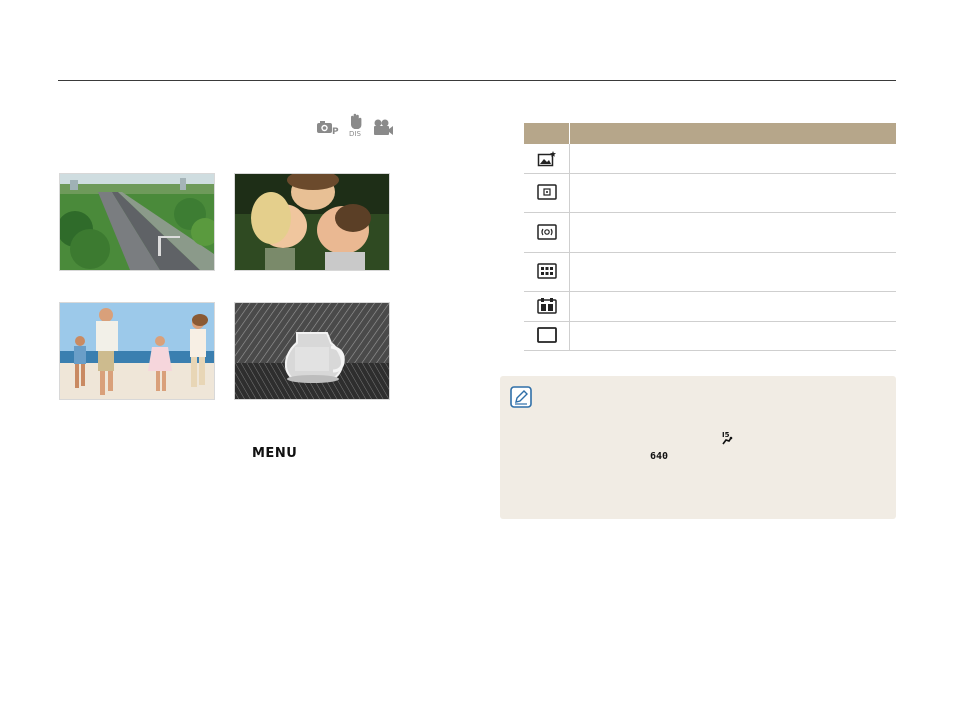  I want to click on svg-text: 640, so click(659, 456).